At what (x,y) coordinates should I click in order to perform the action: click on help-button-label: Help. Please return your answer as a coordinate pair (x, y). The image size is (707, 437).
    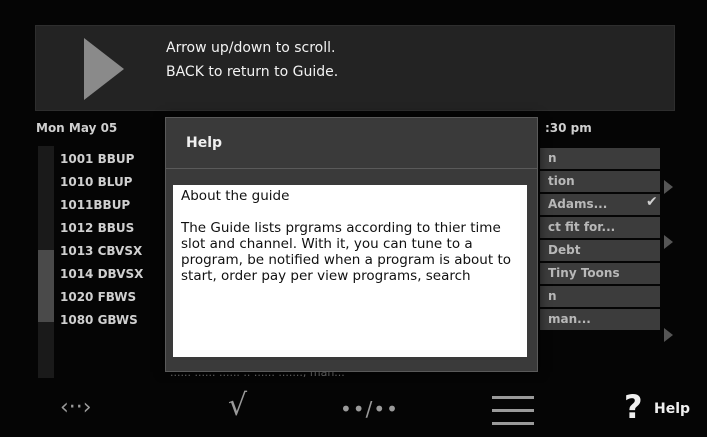
    Looking at the image, I should click on (672, 409).